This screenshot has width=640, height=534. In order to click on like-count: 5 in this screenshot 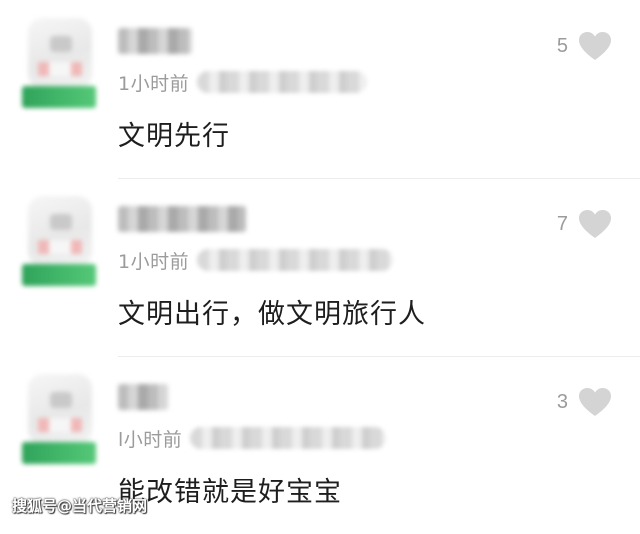, I will do `click(562, 45)`.